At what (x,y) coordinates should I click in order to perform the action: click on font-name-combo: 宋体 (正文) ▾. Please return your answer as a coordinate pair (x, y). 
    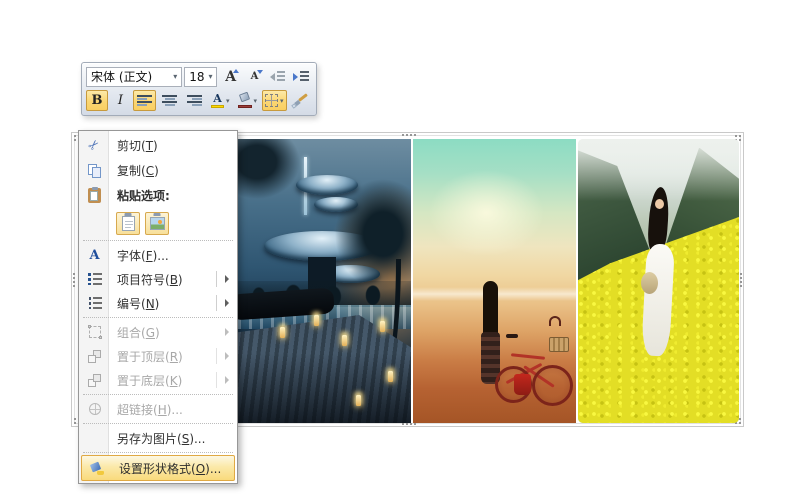
    Looking at the image, I should click on (134, 76).